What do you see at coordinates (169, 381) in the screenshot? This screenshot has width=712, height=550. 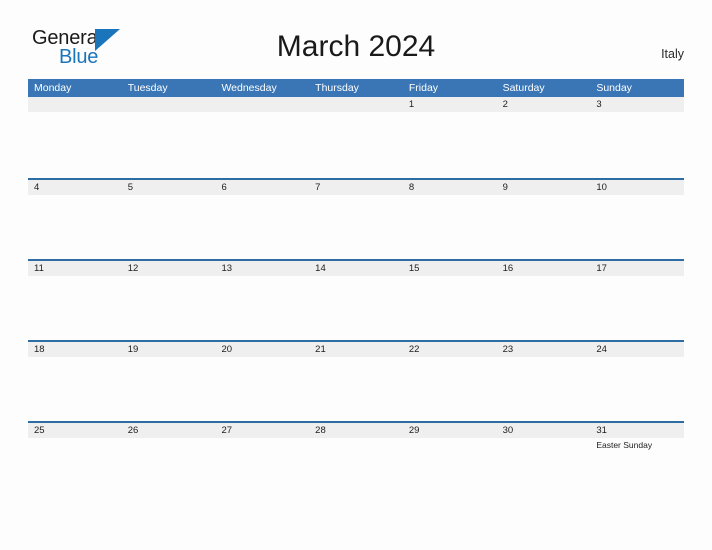 I see `day-cell: 19` at bounding box center [169, 381].